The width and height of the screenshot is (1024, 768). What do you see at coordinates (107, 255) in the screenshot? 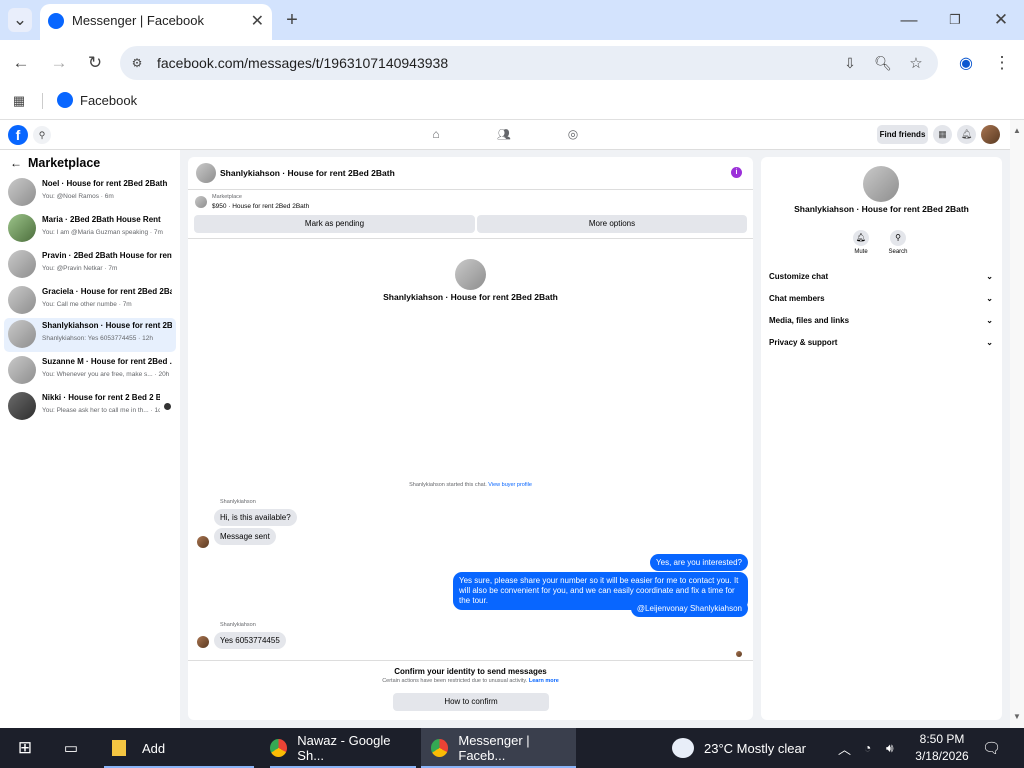
I see `conversation-name: Pravin · 2Bed 2Bath House for rent` at bounding box center [107, 255].